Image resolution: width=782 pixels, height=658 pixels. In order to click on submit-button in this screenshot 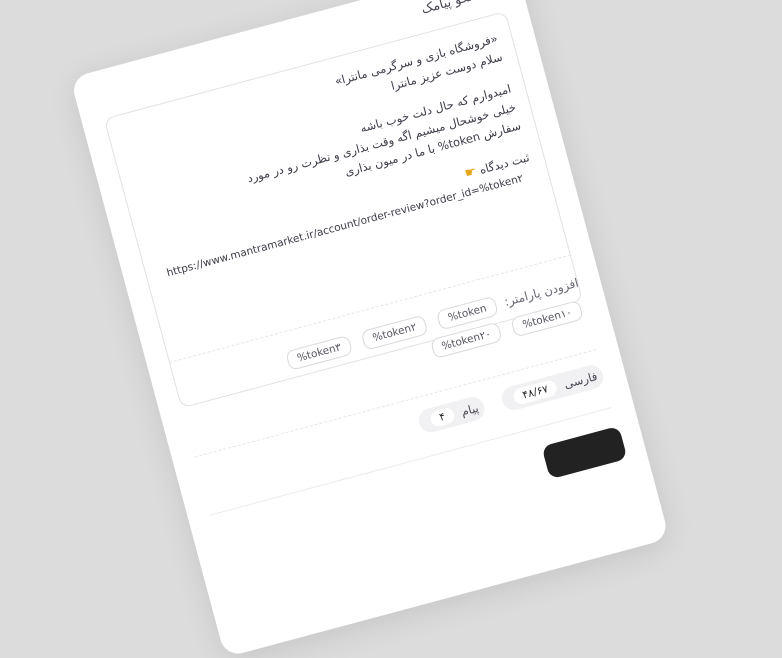, I will do `click(584, 452)`.